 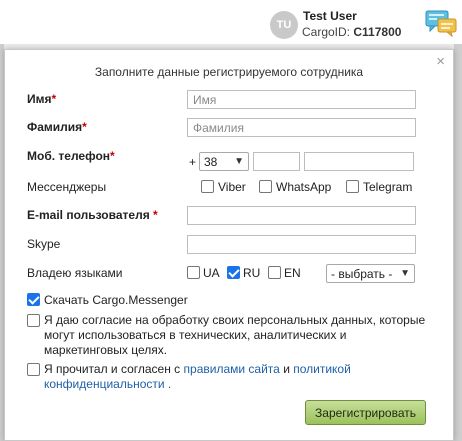 What do you see at coordinates (211, 273) in the screenshot?
I see `lang-ua-label: UA` at bounding box center [211, 273].